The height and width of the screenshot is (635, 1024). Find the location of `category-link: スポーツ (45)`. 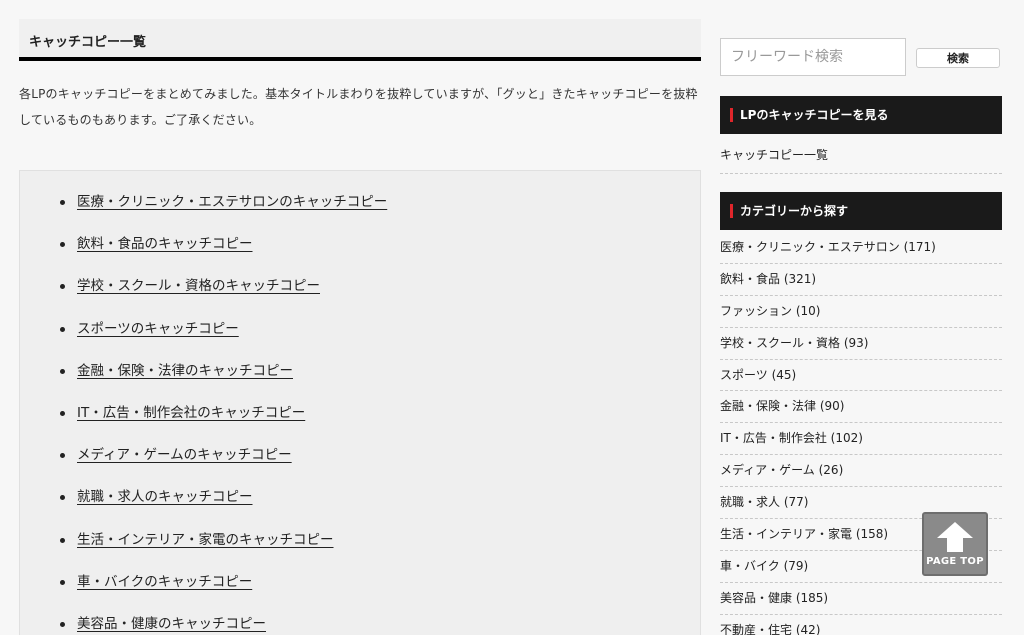

category-link: スポーツ (45) is located at coordinates (758, 375).